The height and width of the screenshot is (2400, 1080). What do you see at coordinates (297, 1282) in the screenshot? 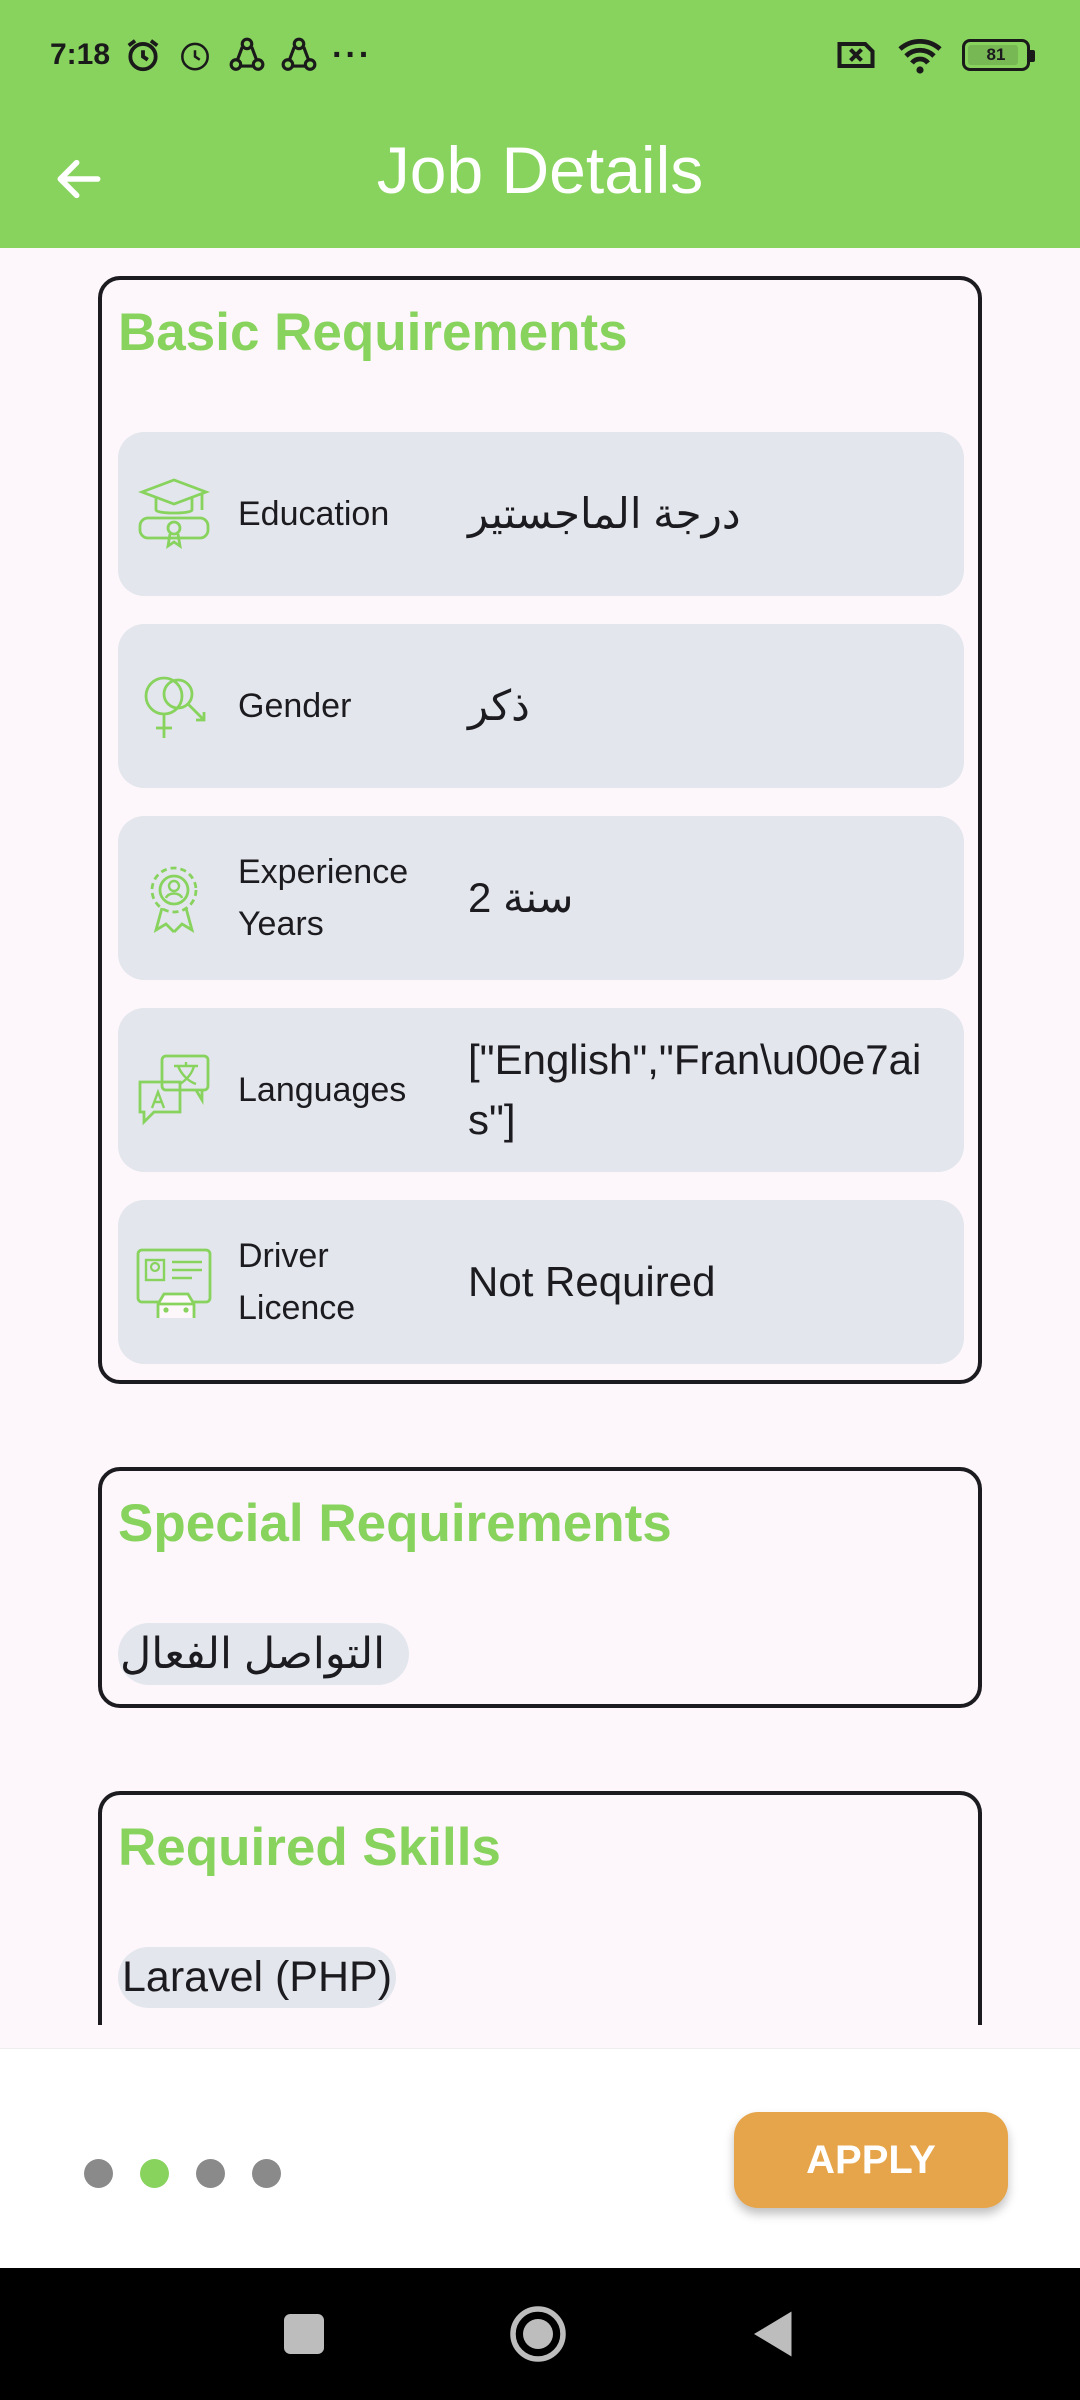
I see `requirement-label: Driver Licence` at bounding box center [297, 1282].